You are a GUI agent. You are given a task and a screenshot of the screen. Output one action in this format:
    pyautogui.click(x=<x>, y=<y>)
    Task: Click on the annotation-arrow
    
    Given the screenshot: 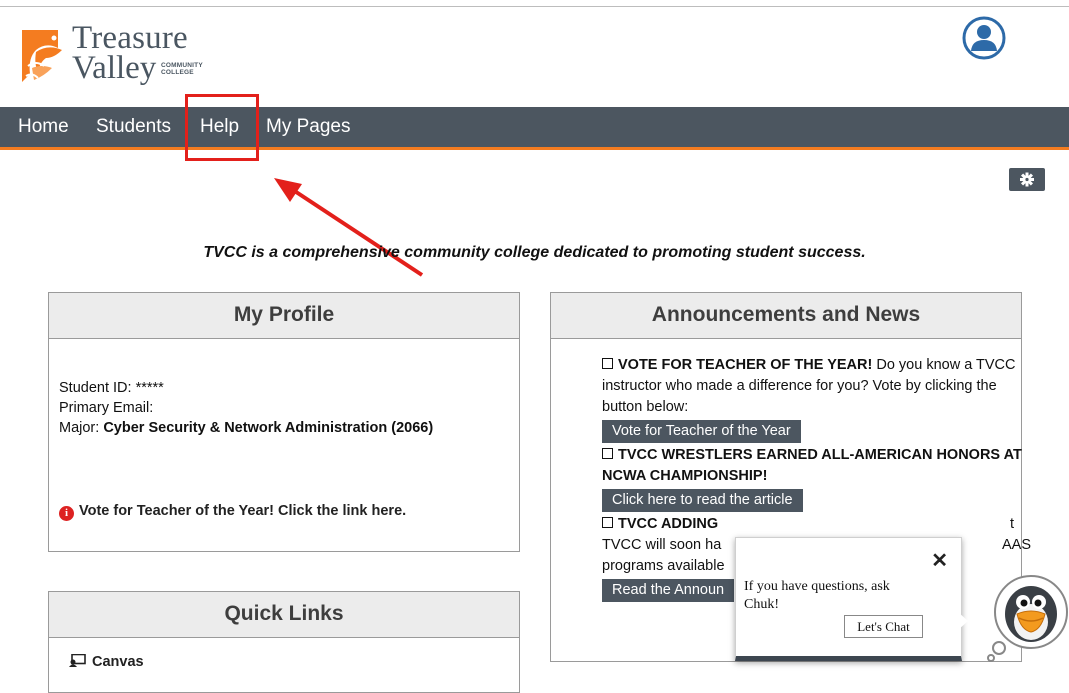 What is the action you would take?
    pyautogui.click(x=349, y=227)
    